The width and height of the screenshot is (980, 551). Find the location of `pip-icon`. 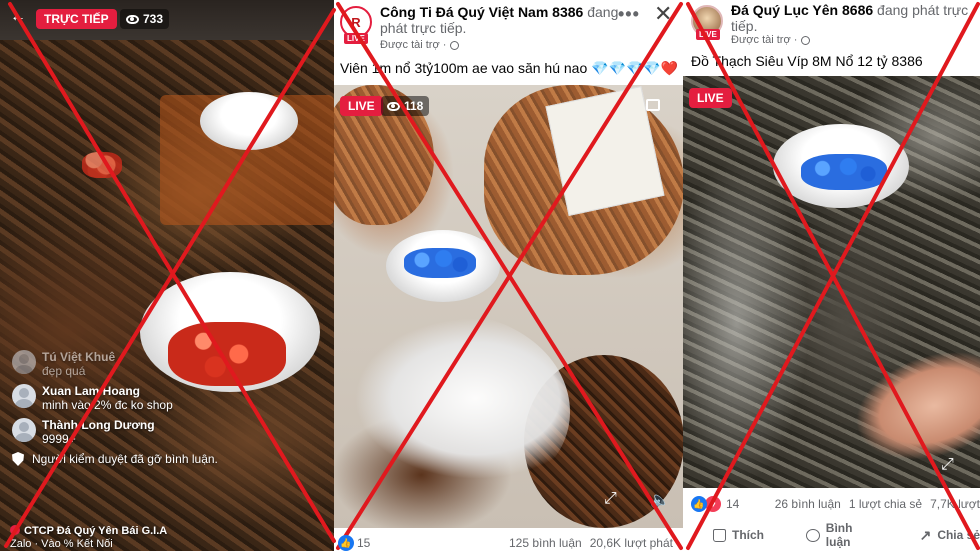

pip-icon is located at coordinates (653, 105).